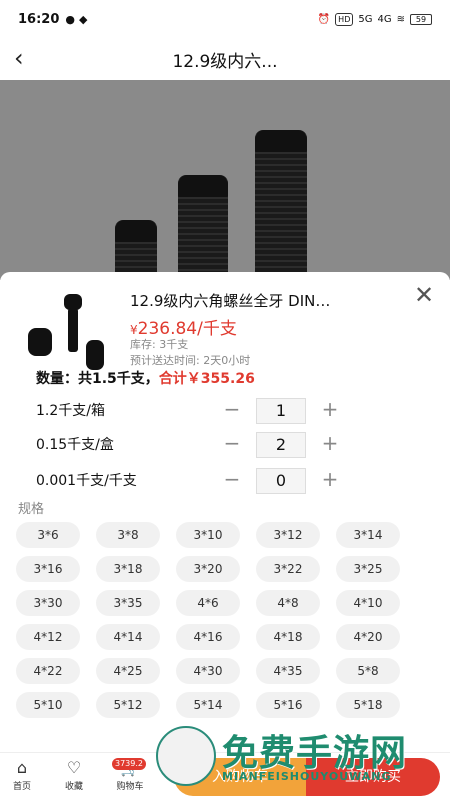  I want to click on tab-favorite: ♡ 收藏, so click(74, 777).